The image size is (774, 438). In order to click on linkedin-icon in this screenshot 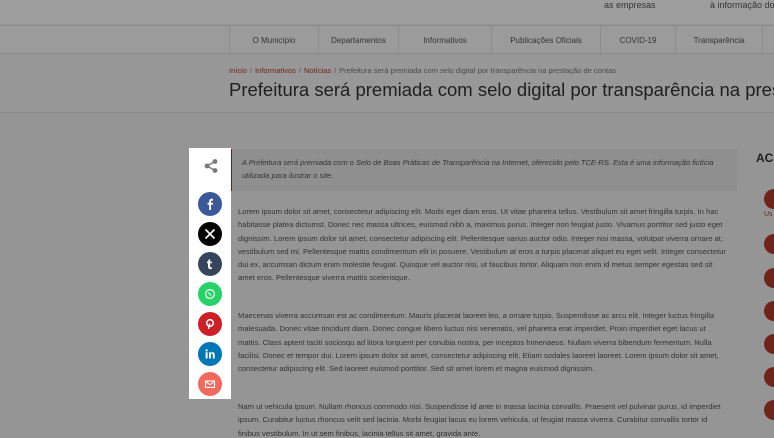, I will do `click(210, 354)`.